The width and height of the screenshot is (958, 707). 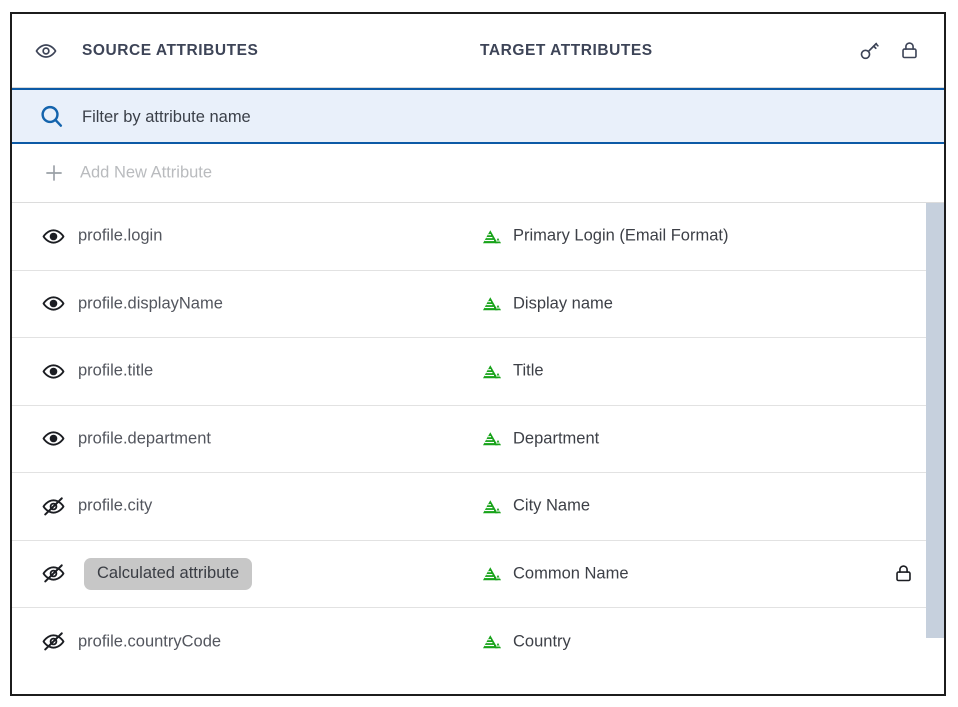 I want to click on source-attribute-label: profile.countryCode, so click(x=150, y=641).